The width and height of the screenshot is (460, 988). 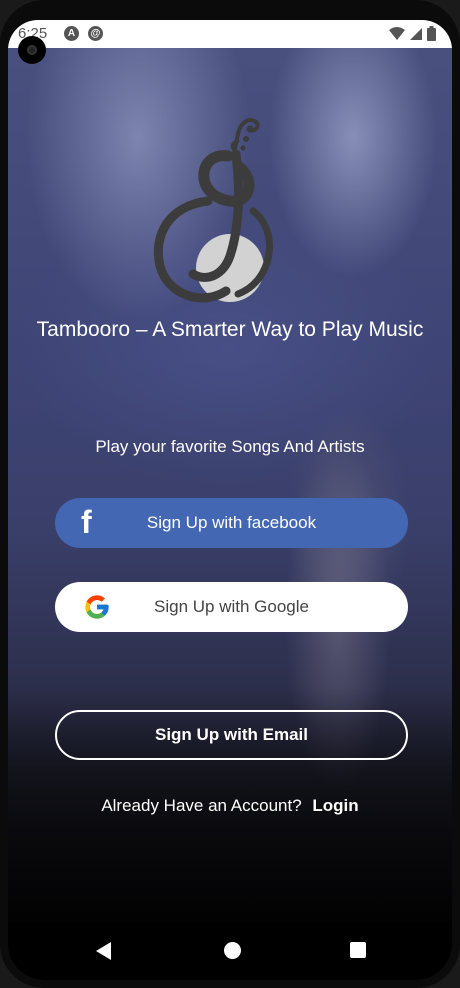 What do you see at coordinates (86, 522) in the screenshot?
I see `facebook-icon: f` at bounding box center [86, 522].